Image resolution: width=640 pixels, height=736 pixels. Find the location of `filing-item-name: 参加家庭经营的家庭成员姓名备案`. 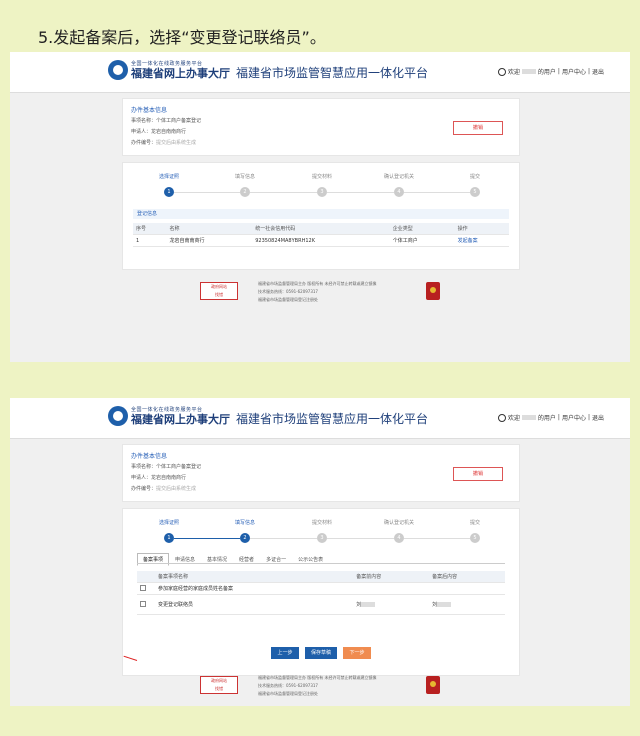

filing-item-name: 参加家庭经营的家庭成员姓名备案 is located at coordinates (254, 588).